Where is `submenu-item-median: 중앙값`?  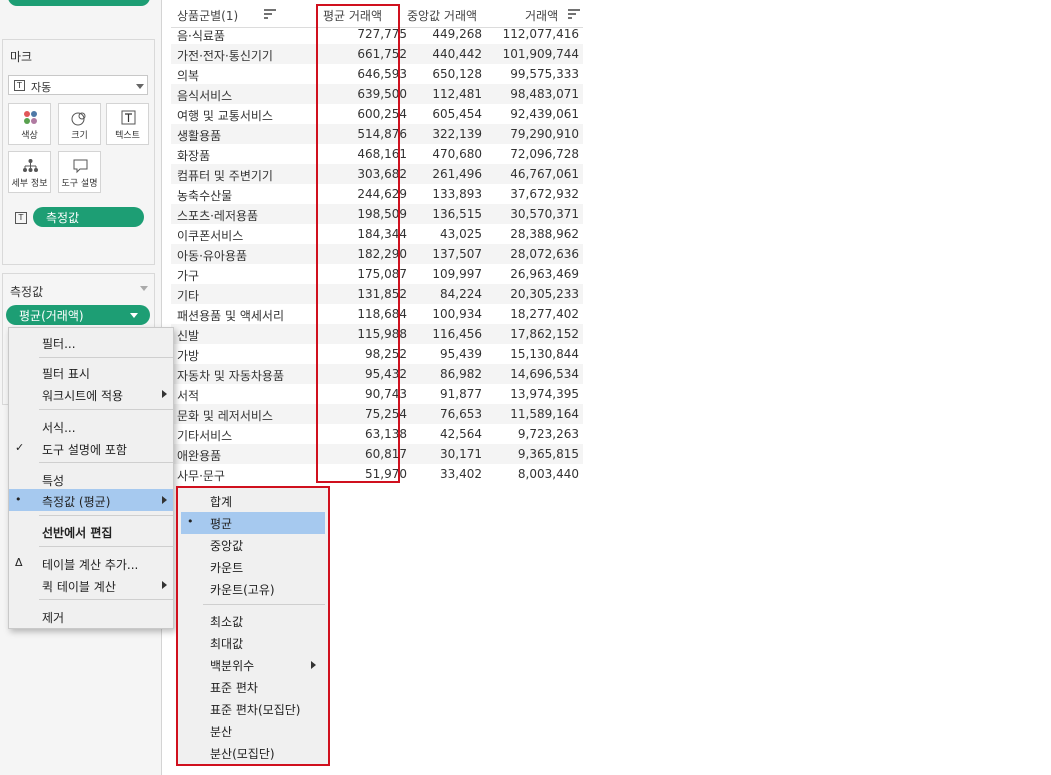
submenu-item-median: 중앙값 is located at coordinates (253, 545).